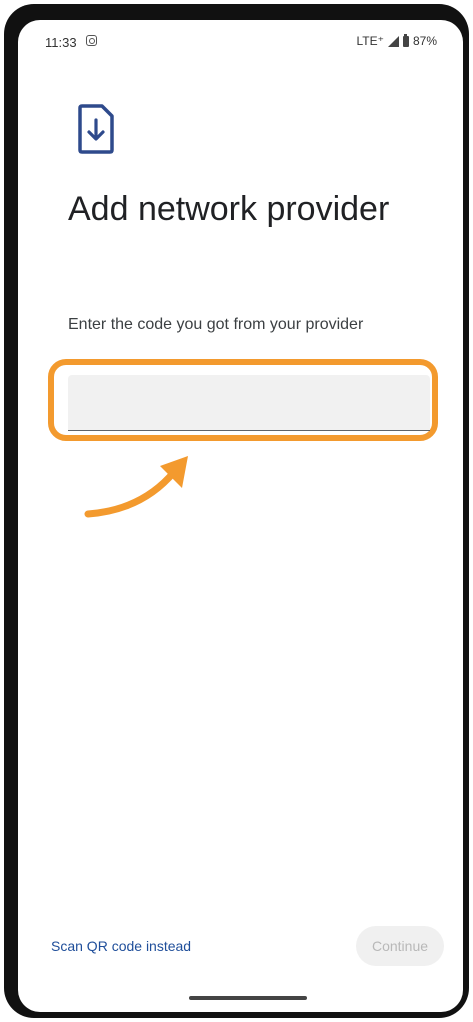 This screenshot has height=1022, width=473. I want to click on status-indicators: LTE⁺ 87%, so click(396, 40).